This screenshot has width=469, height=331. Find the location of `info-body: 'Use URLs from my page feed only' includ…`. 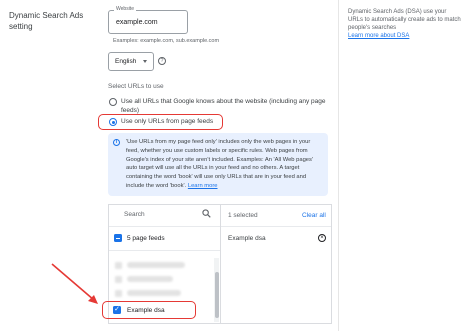

info-body: 'Use URLs from my page feed only' includ… is located at coordinates (220, 164).